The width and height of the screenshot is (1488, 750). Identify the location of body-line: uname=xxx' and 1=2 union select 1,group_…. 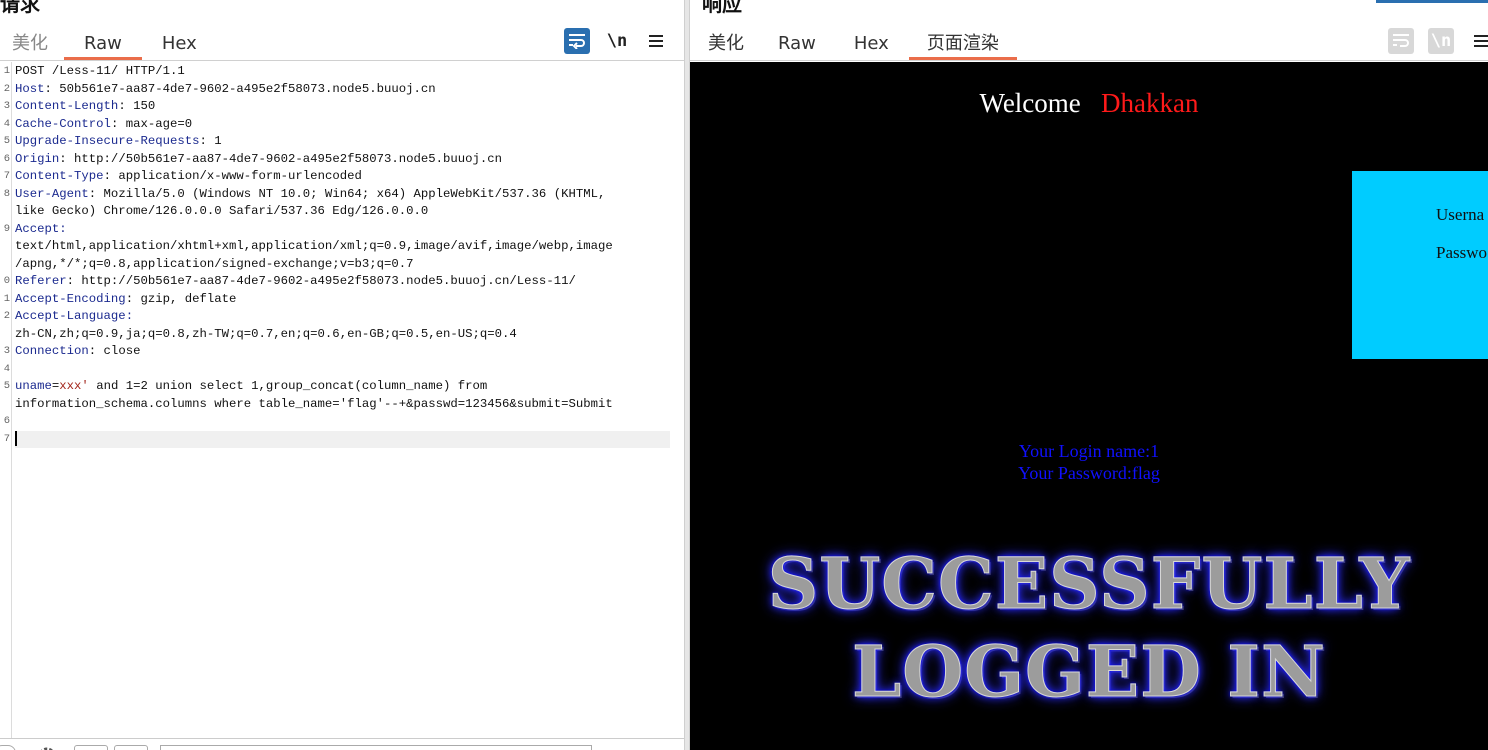
(342, 387).